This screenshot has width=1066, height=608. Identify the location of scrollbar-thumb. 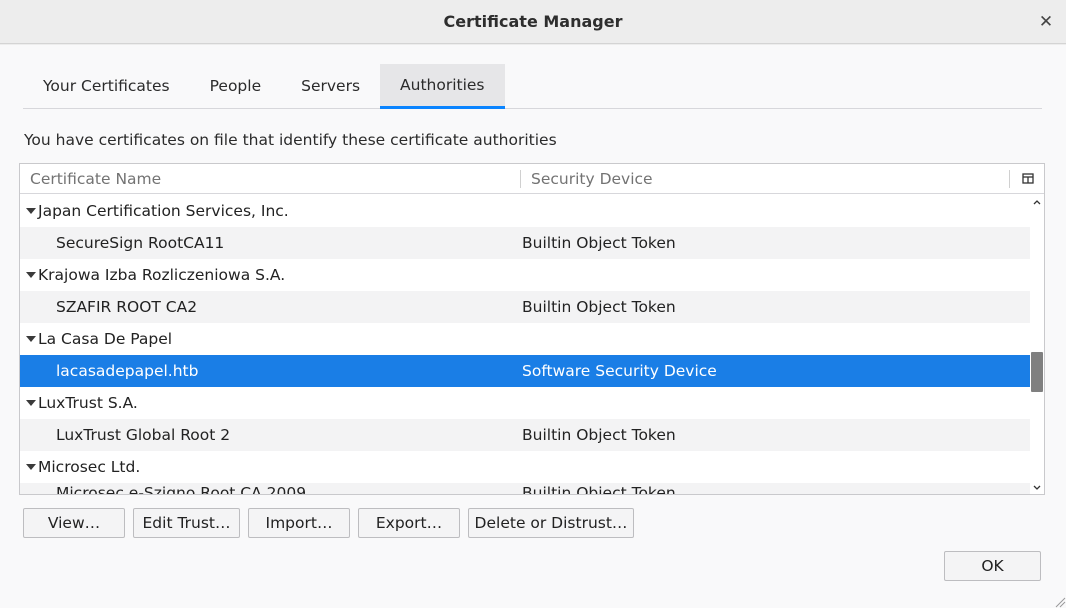
(1037, 372).